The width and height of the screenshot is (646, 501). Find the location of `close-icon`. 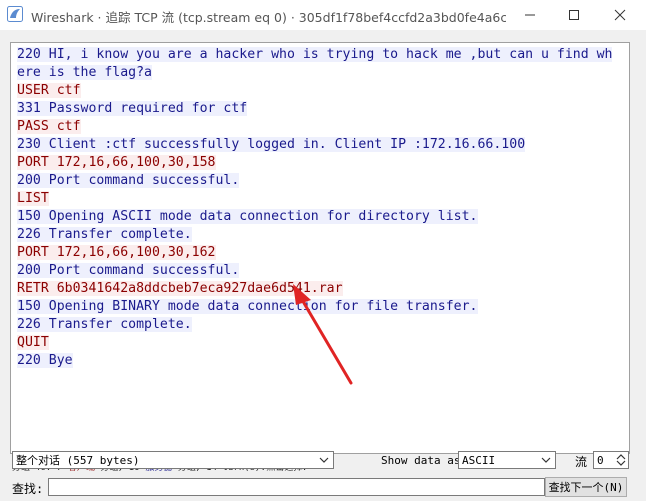

close-icon is located at coordinates (620, 15).